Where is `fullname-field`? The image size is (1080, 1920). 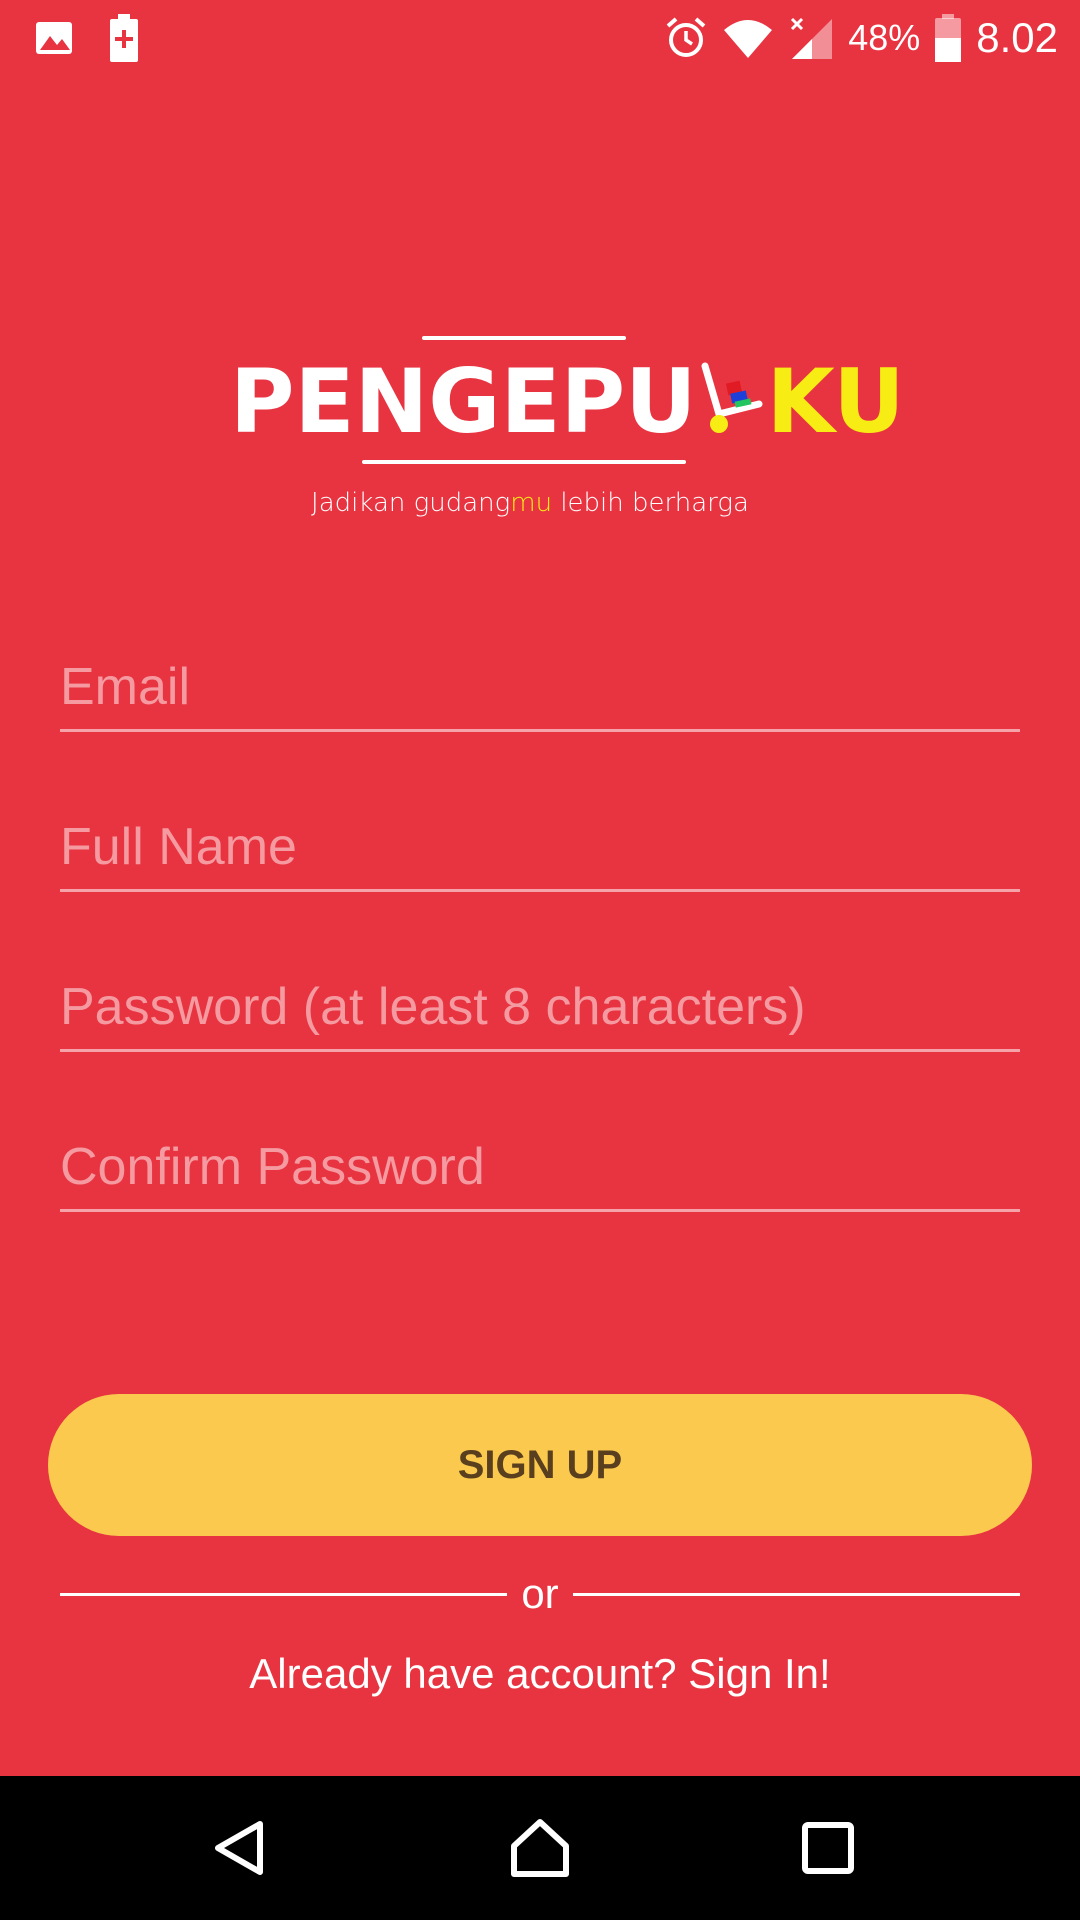
fullname-field is located at coordinates (540, 840).